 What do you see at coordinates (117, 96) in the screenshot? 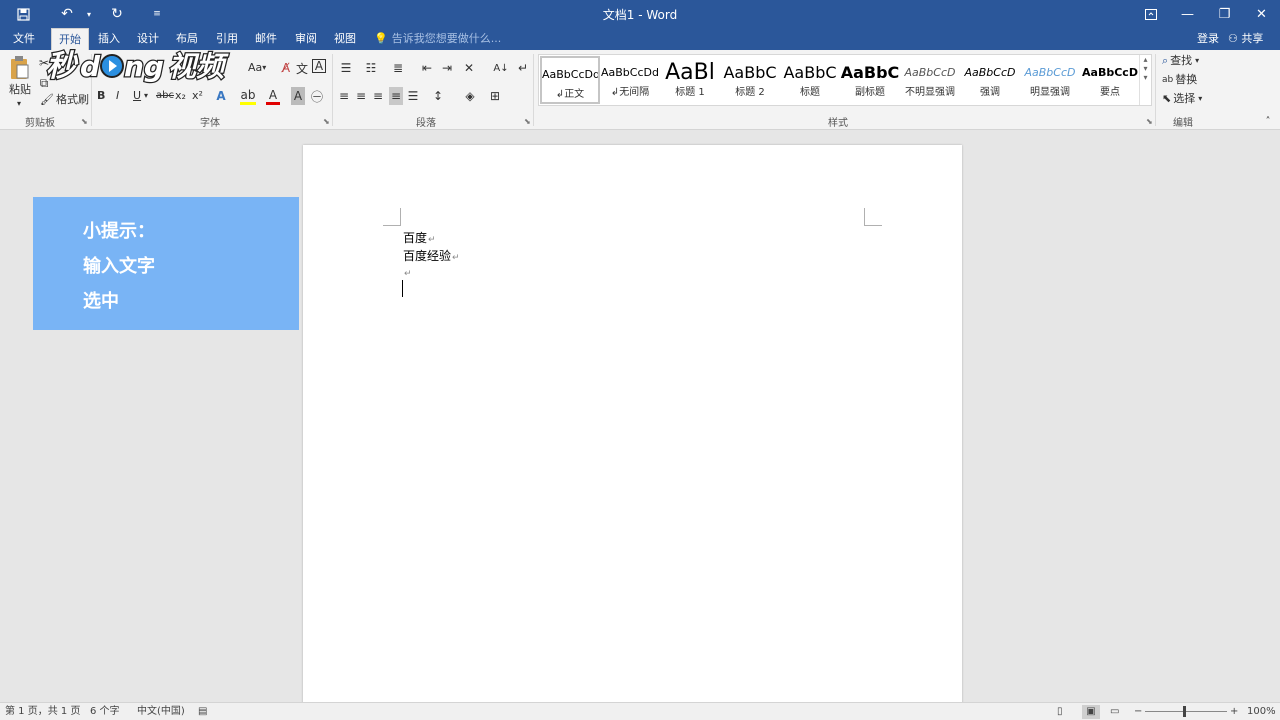
I see `italic-button: I` at bounding box center [117, 96].